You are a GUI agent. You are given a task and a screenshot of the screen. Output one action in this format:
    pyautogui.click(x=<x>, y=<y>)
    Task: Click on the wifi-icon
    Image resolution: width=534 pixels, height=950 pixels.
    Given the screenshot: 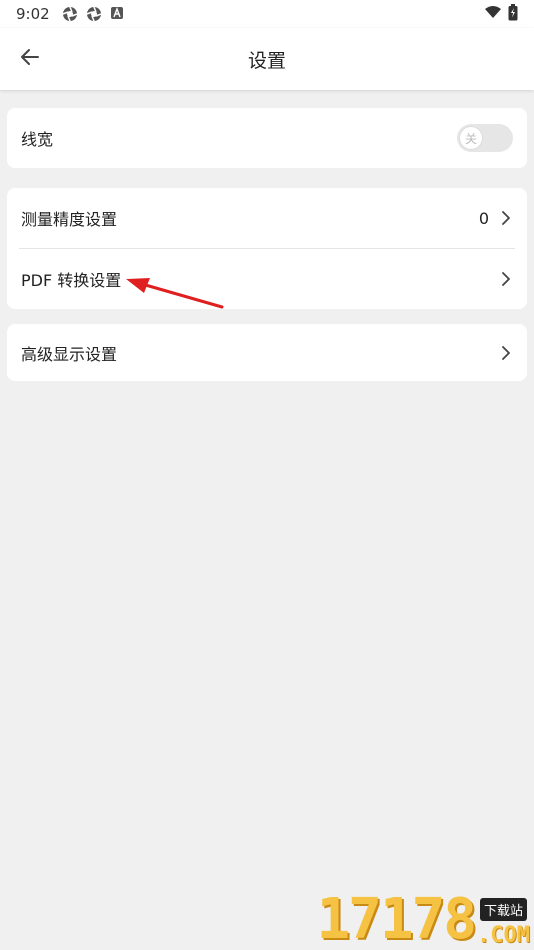 What is the action you would take?
    pyautogui.click(x=493, y=14)
    